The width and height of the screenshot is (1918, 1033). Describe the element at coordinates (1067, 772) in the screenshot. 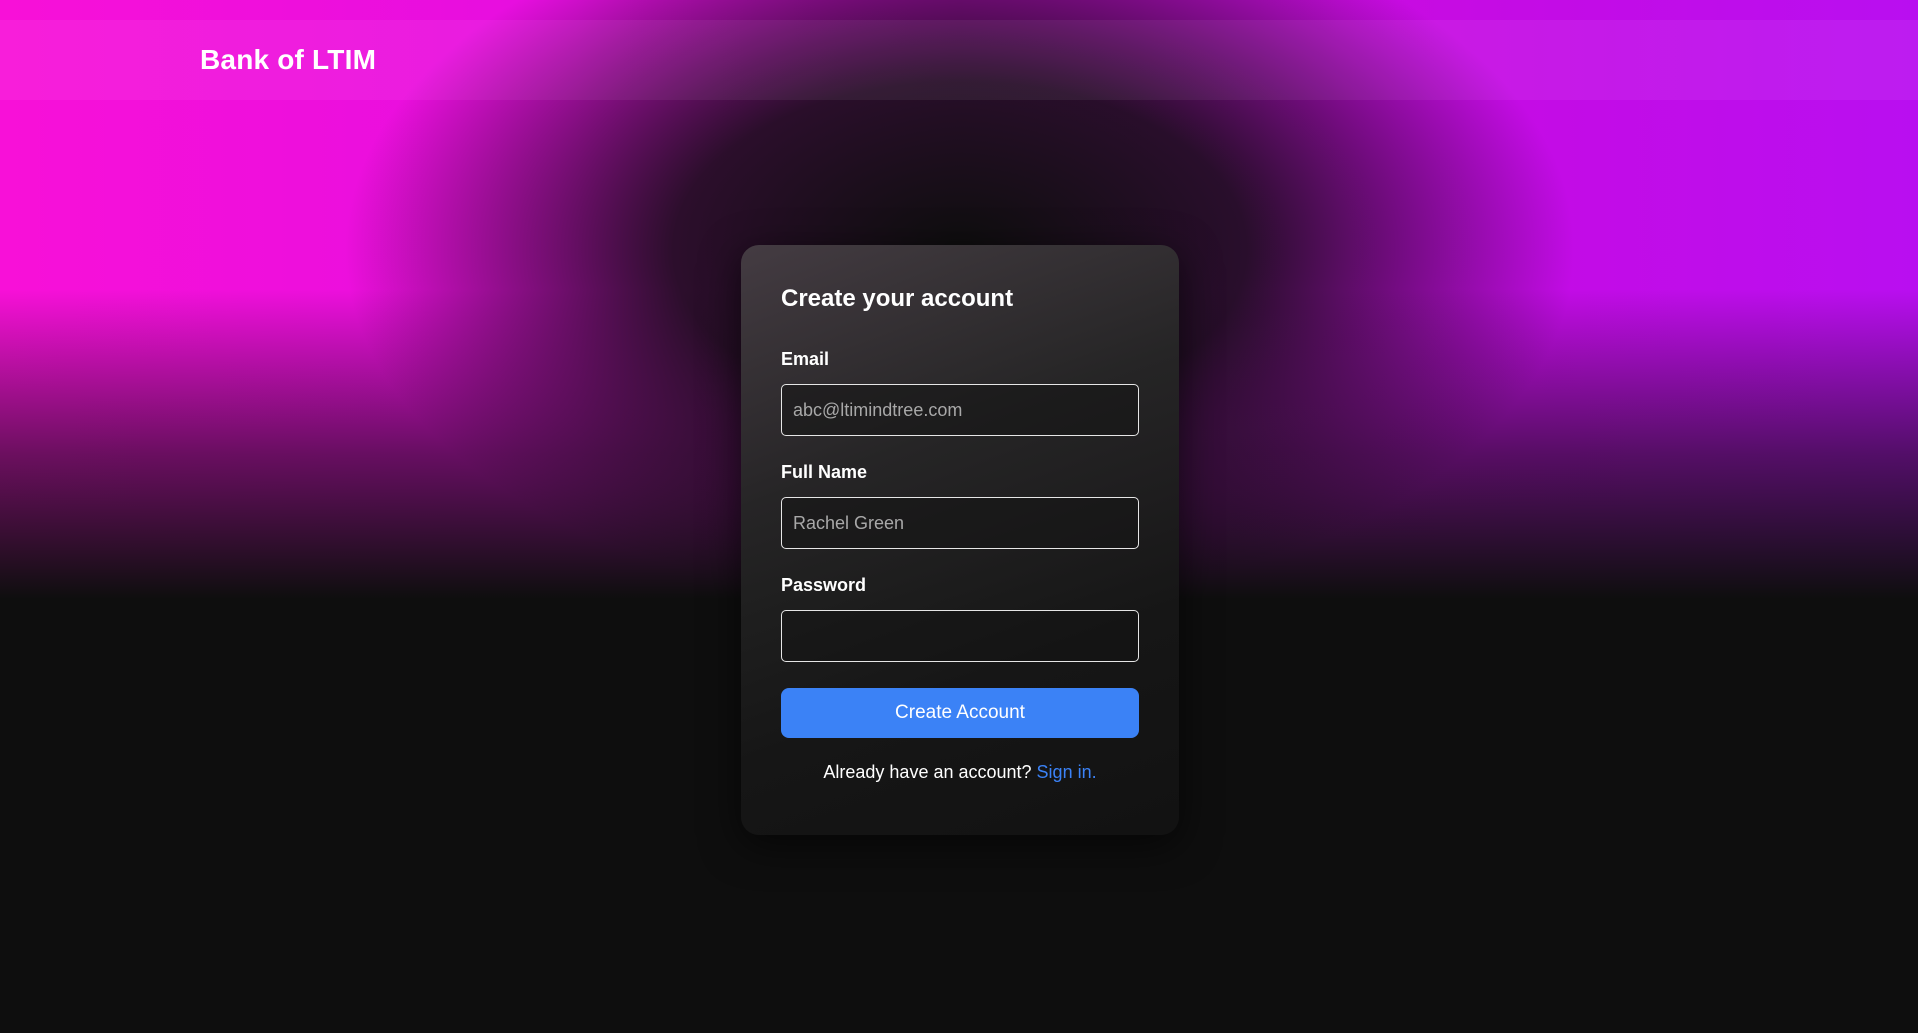

I see `signin-link: Sign in.` at that location.